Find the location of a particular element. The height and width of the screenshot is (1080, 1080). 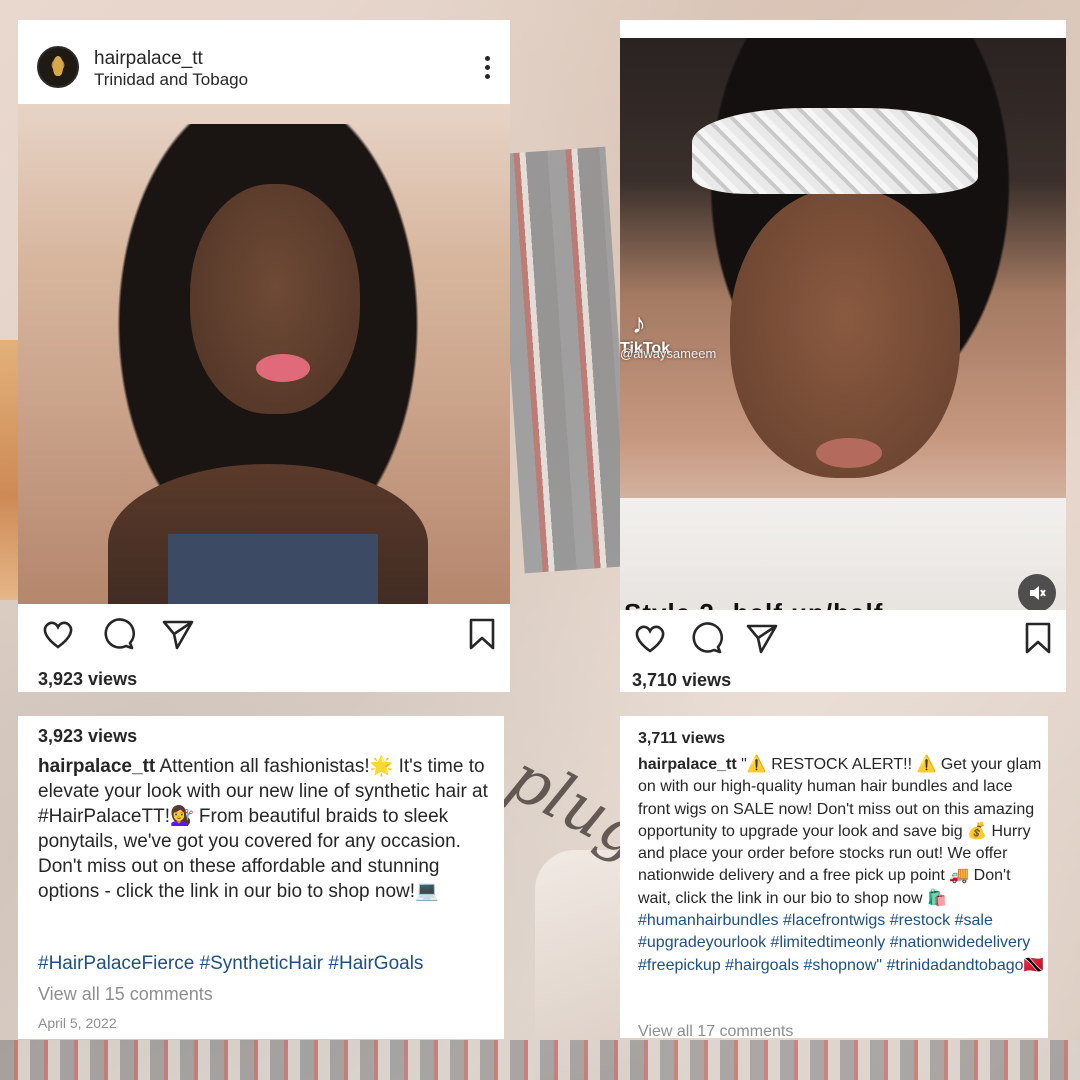

avatar is located at coordinates (58, 67).